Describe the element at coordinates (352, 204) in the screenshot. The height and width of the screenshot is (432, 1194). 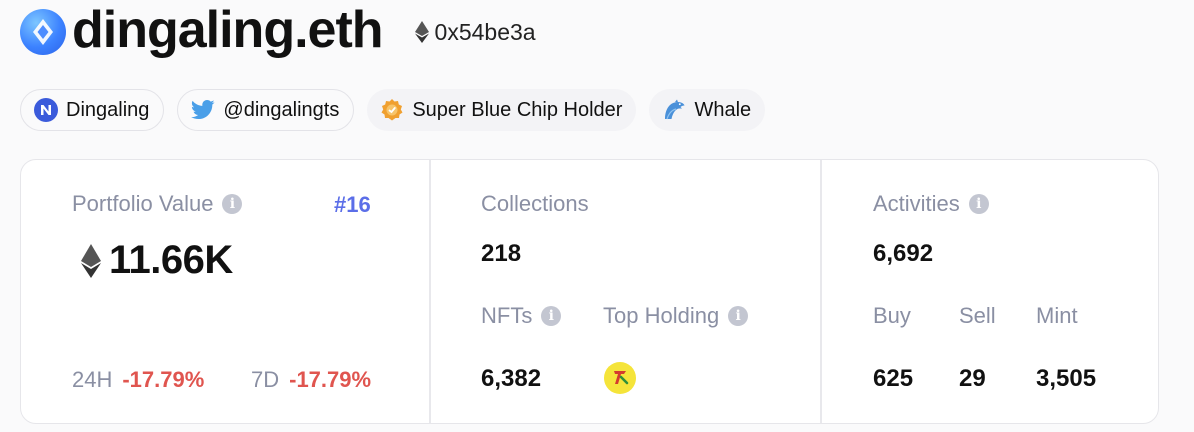
I see `portfolio-rank: #16` at that location.